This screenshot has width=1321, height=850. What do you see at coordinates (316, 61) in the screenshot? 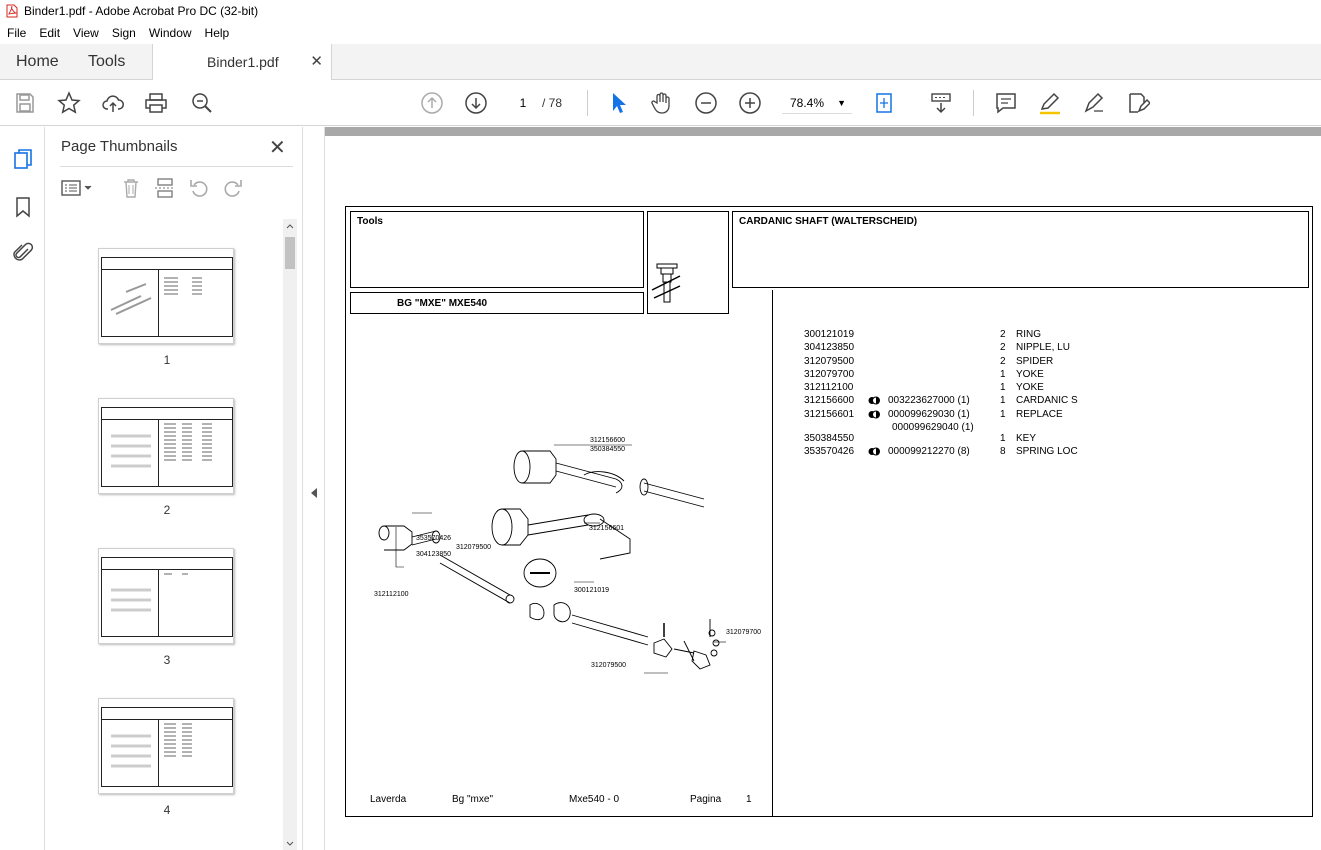
I see `close-tab-icon: ✕` at bounding box center [316, 61].